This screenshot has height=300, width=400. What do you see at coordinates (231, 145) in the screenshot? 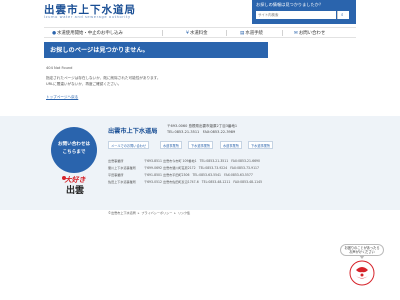
I see `water-office-button-2: 水道事業所` at bounding box center [231, 145].